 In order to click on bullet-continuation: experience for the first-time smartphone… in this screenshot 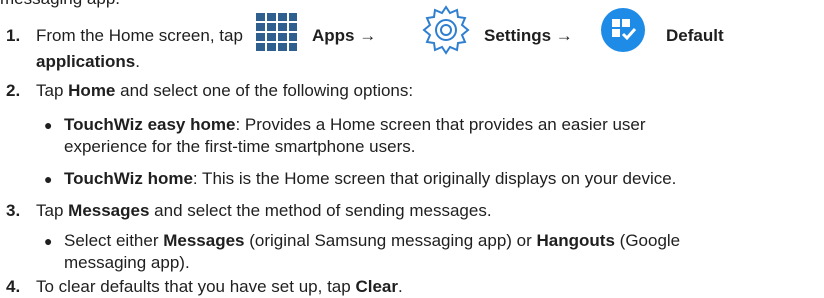, I will do `click(240, 146)`.